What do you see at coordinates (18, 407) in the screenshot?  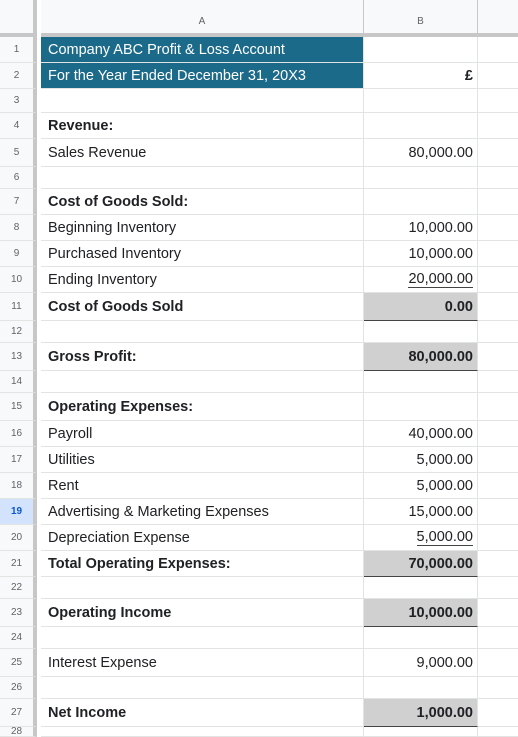 I see `row-header: 15` at bounding box center [18, 407].